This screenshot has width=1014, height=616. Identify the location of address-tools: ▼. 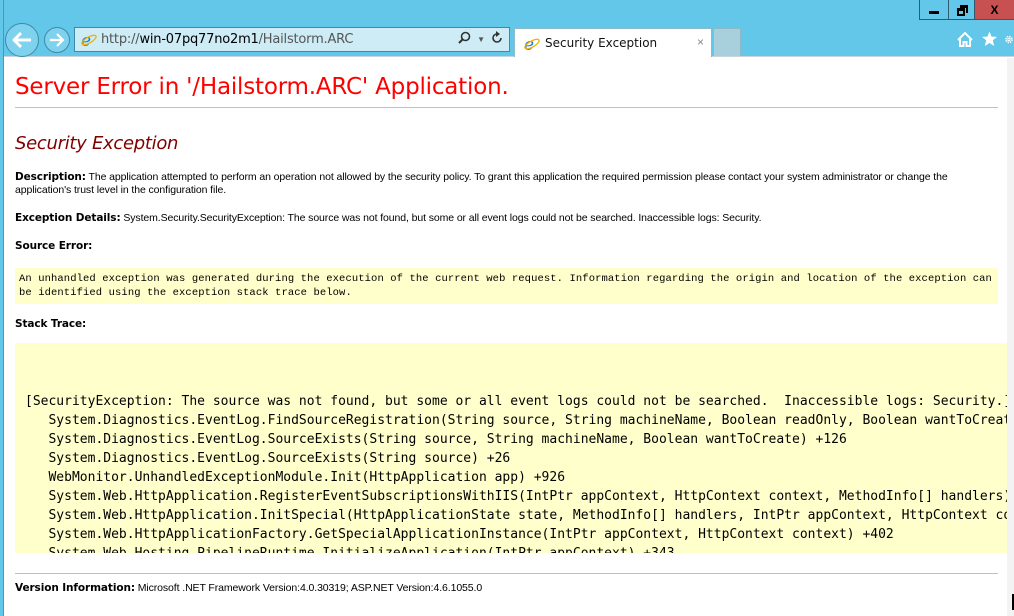
(480, 39).